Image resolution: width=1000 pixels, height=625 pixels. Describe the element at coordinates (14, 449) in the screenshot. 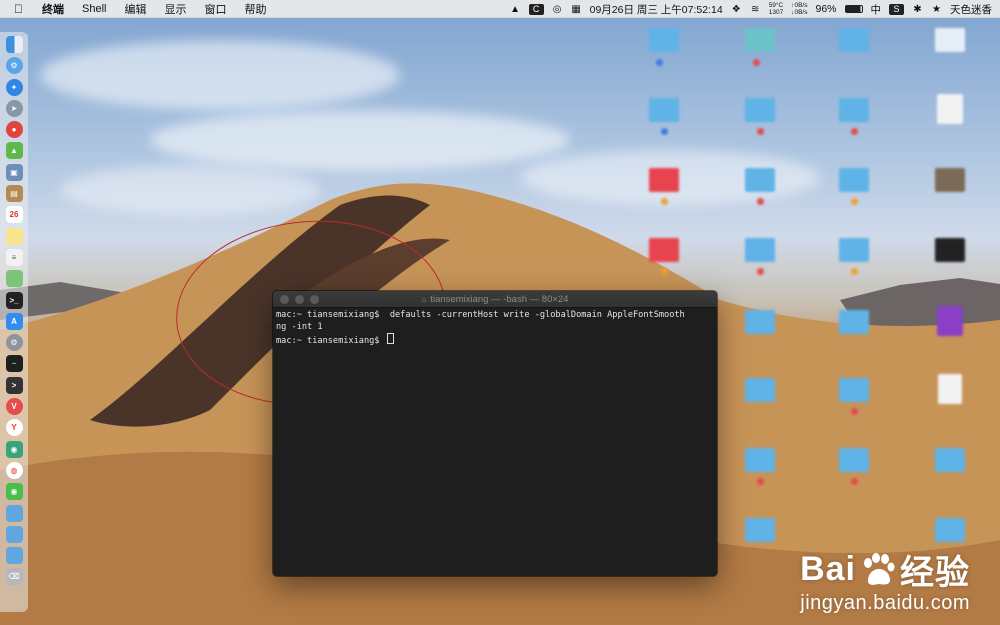

I see `chat-icon: ◉` at that location.